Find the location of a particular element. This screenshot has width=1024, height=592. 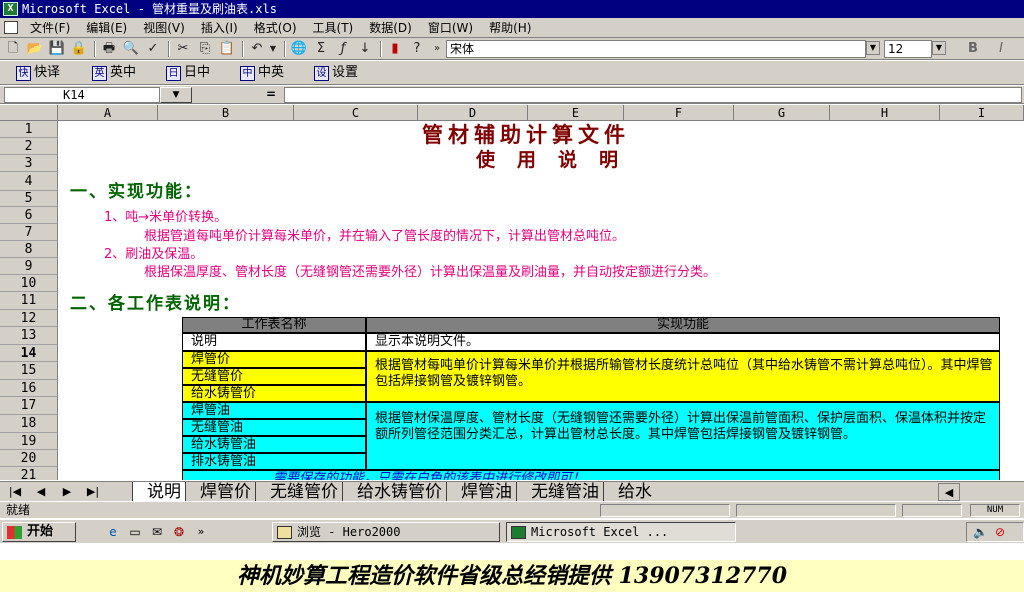

row-header: 6 is located at coordinates (29, 215).